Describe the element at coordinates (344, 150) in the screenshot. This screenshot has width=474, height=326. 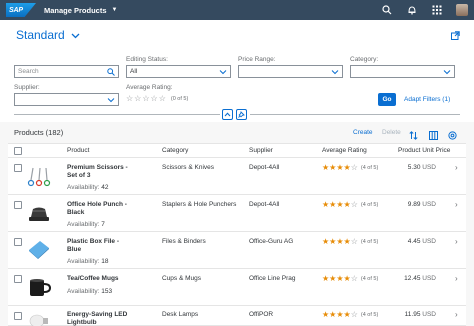
I see `column-header-average-rating: Average Rating` at that location.